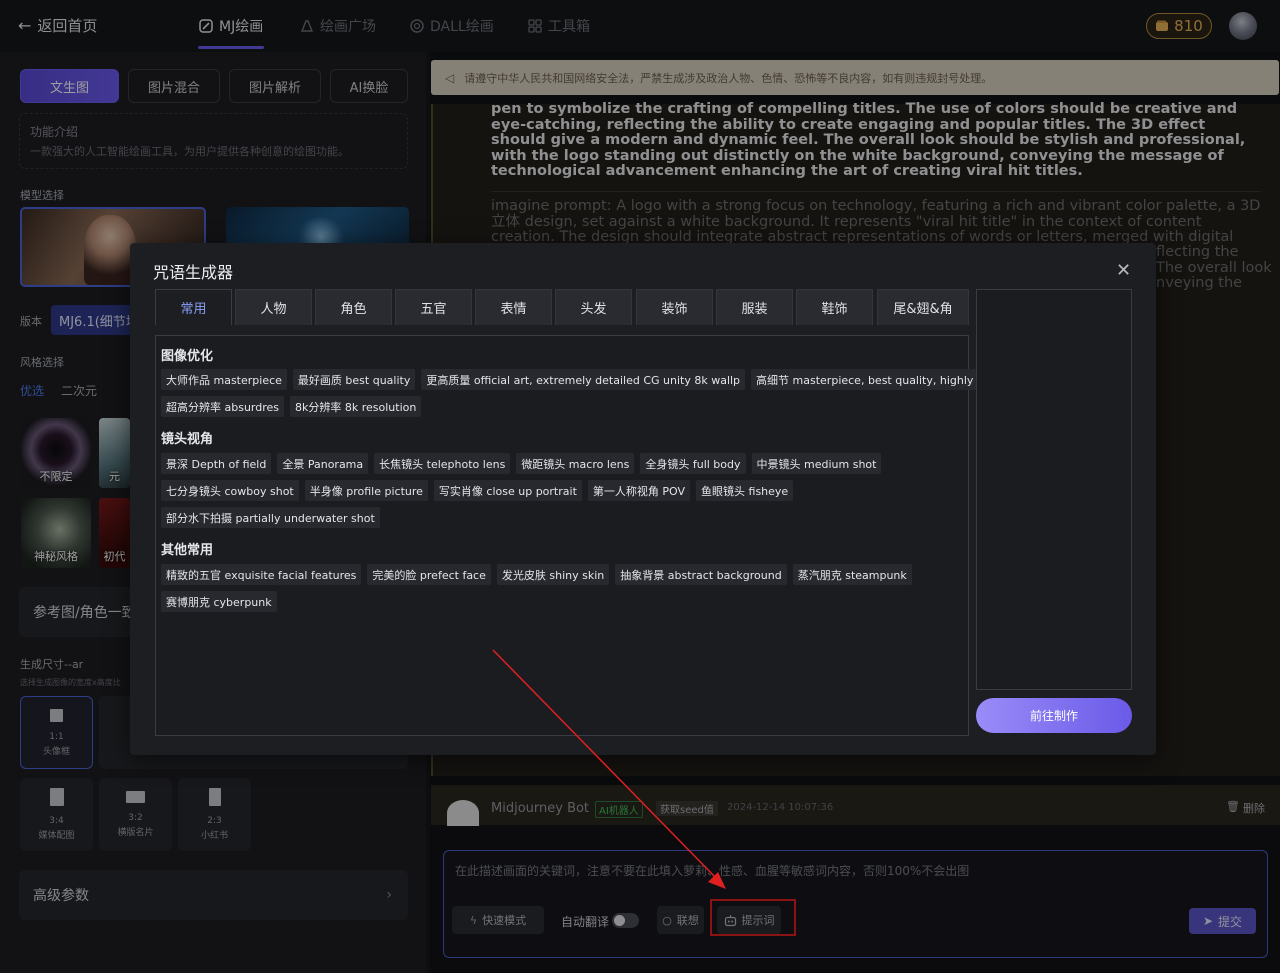  I want to click on category-tab: 头发, so click(593, 307).